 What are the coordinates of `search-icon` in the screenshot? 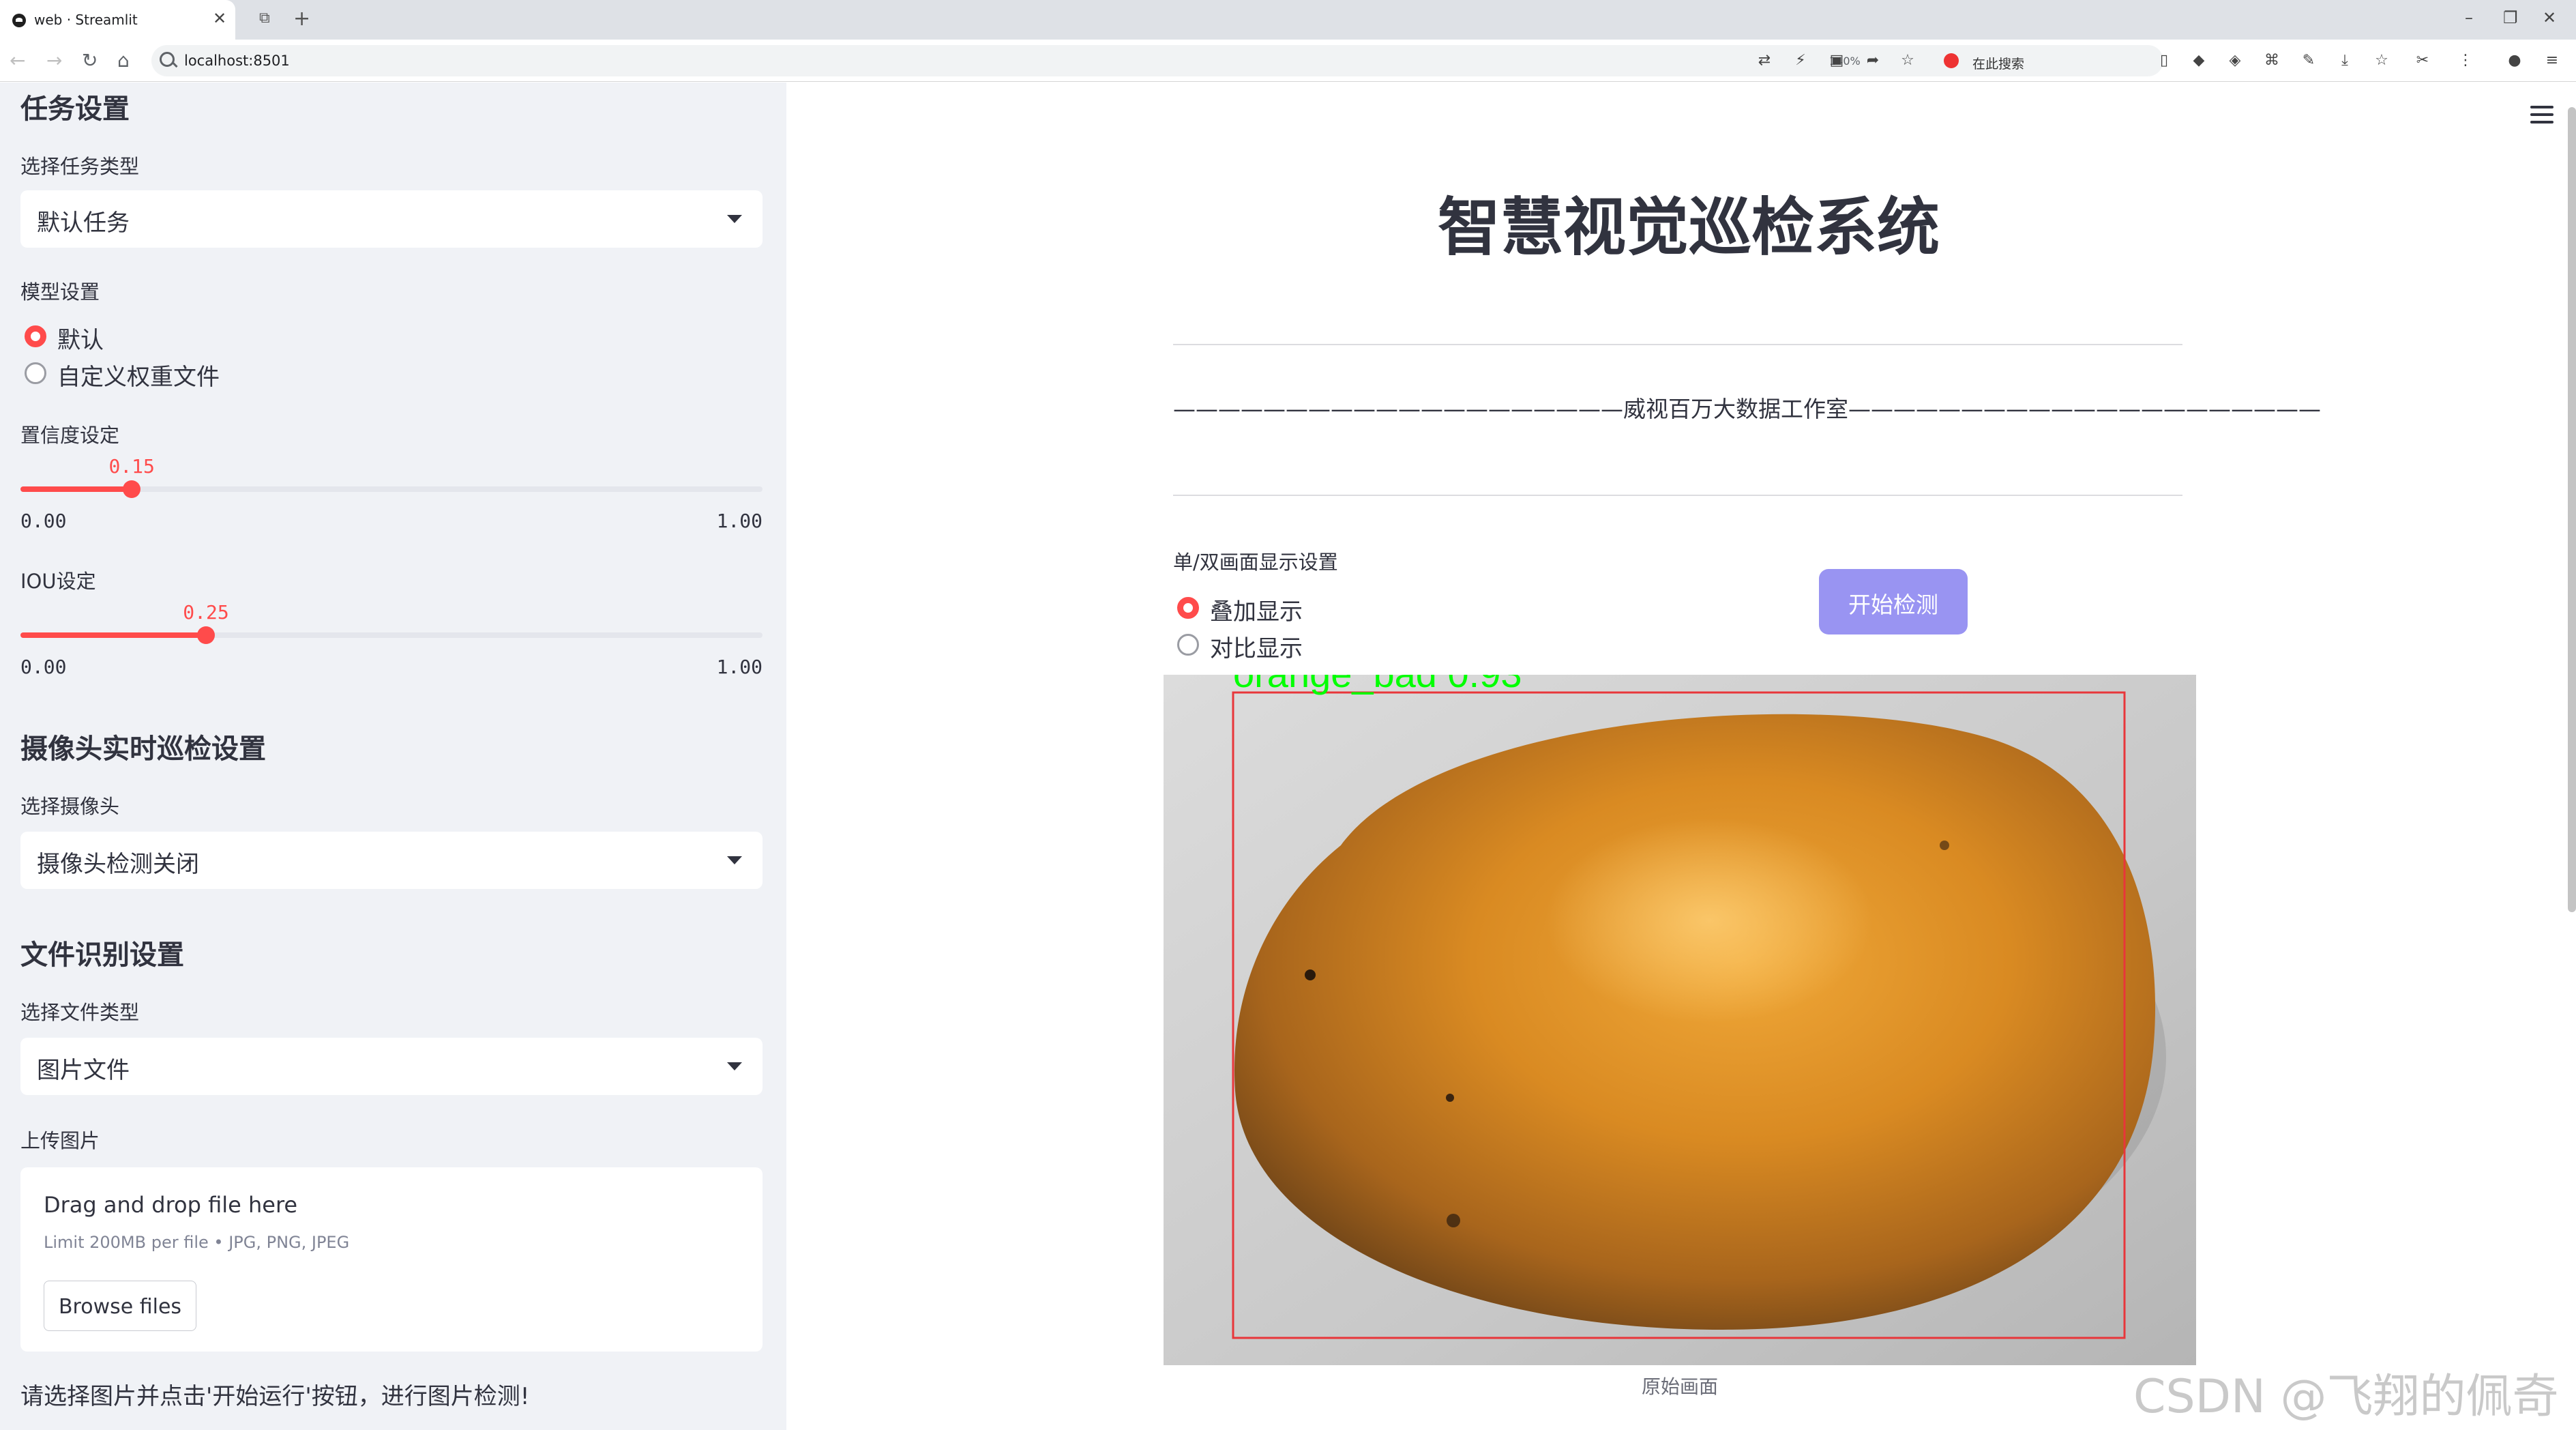 It's located at (167, 60).